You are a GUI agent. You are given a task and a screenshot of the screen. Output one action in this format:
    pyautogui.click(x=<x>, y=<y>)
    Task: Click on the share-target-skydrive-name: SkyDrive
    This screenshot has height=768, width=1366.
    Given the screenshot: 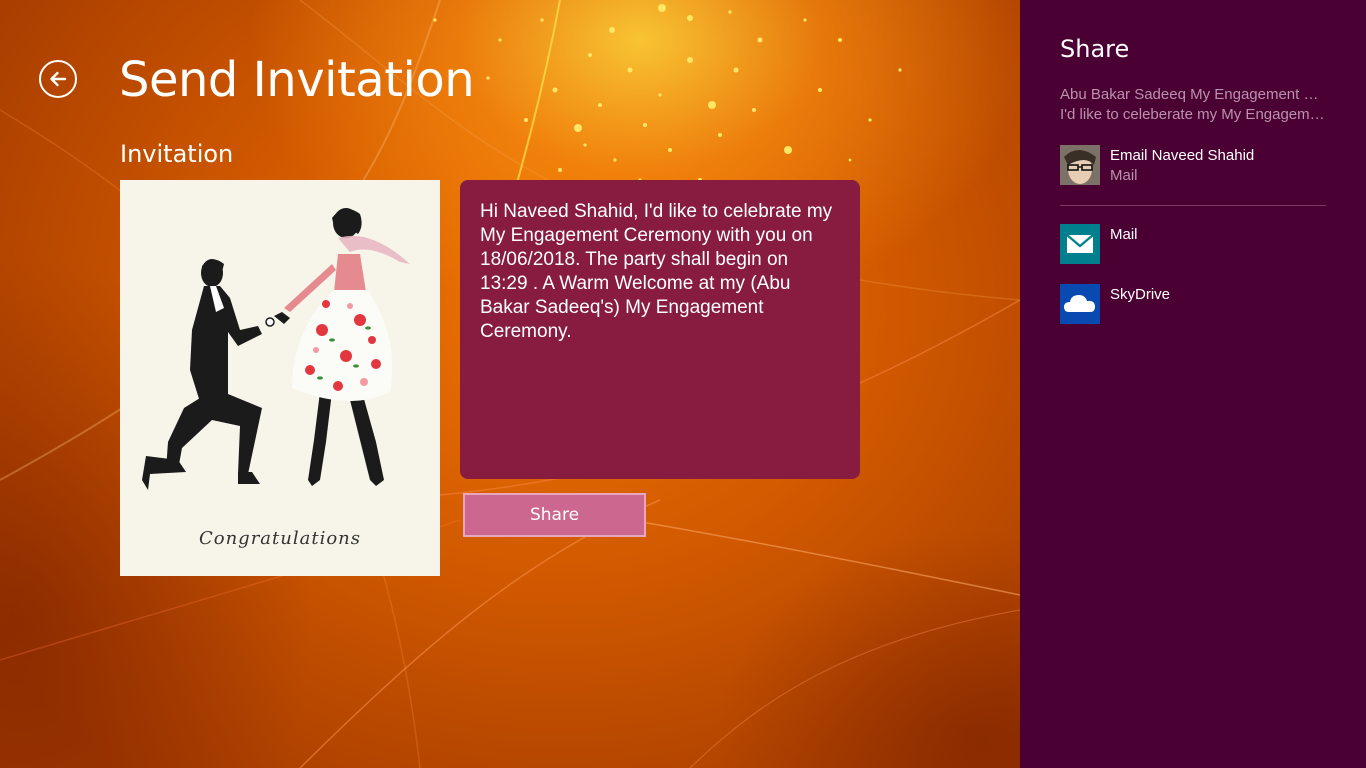 What is the action you would take?
    pyautogui.click(x=1140, y=294)
    